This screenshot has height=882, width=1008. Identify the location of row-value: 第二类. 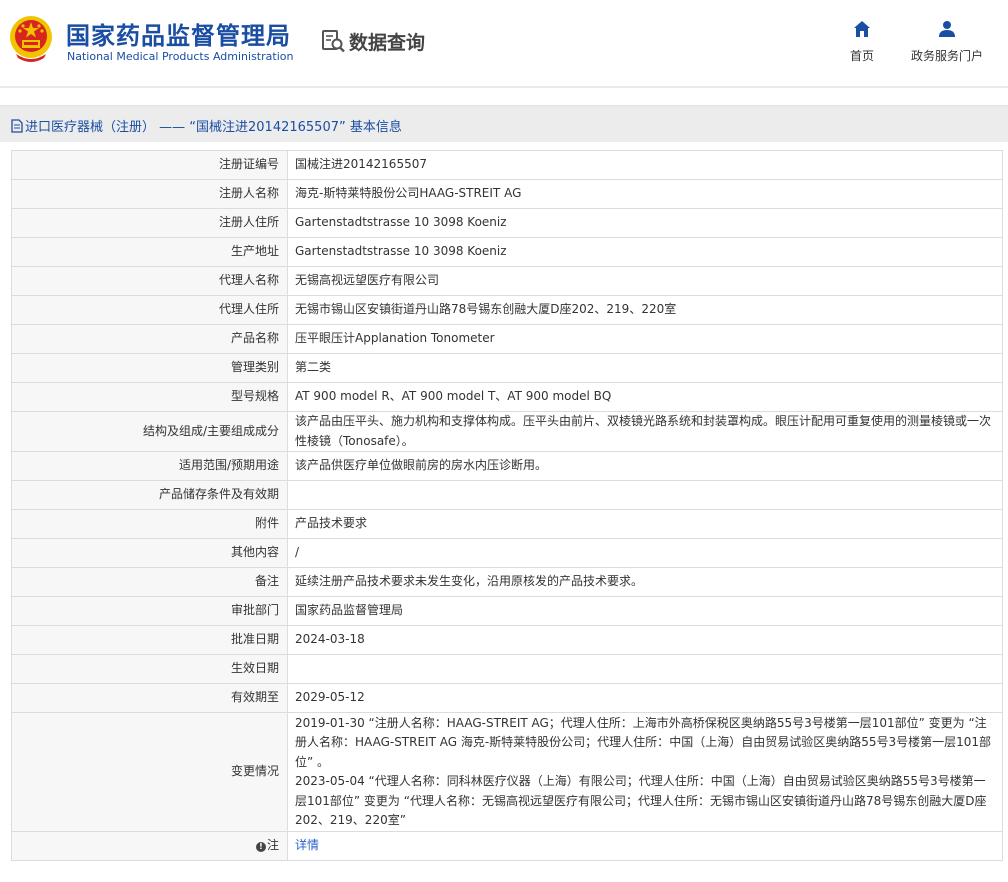
(645, 368).